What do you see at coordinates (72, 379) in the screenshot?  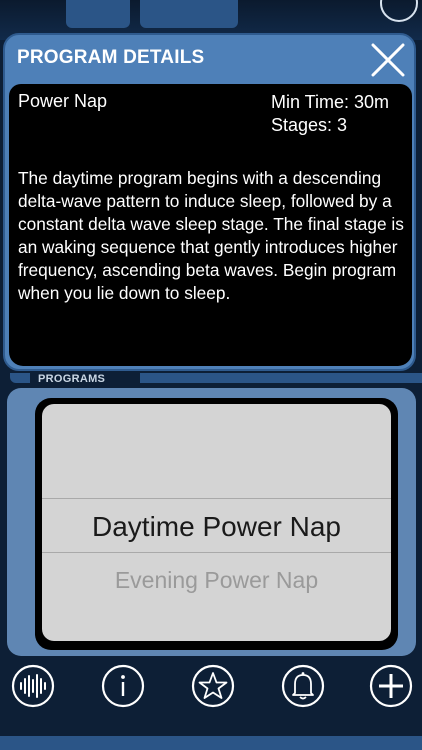 I see `programs-label: PROGRAMS` at bounding box center [72, 379].